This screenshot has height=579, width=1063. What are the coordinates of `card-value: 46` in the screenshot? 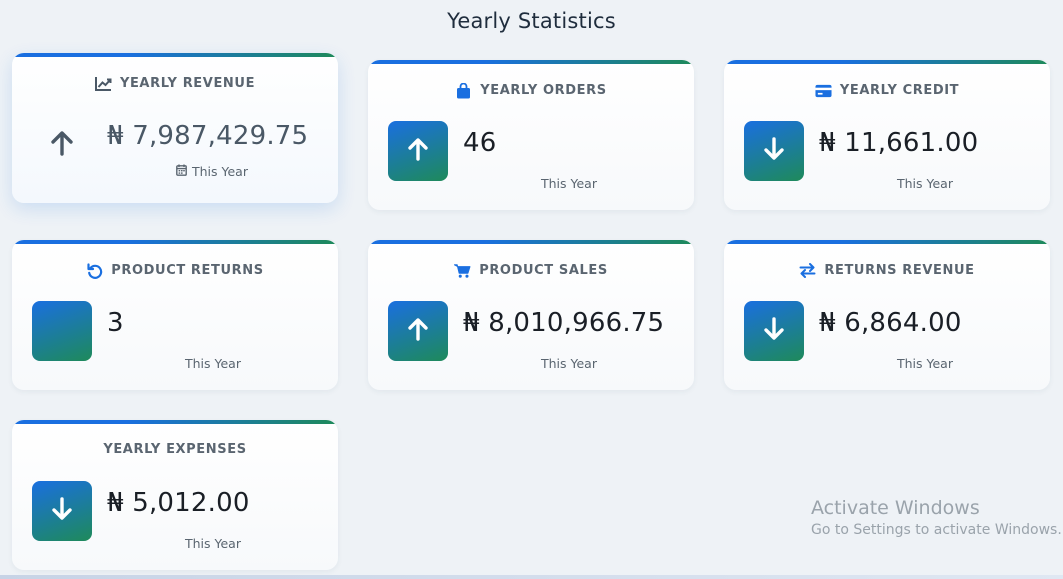 It's located at (480, 143).